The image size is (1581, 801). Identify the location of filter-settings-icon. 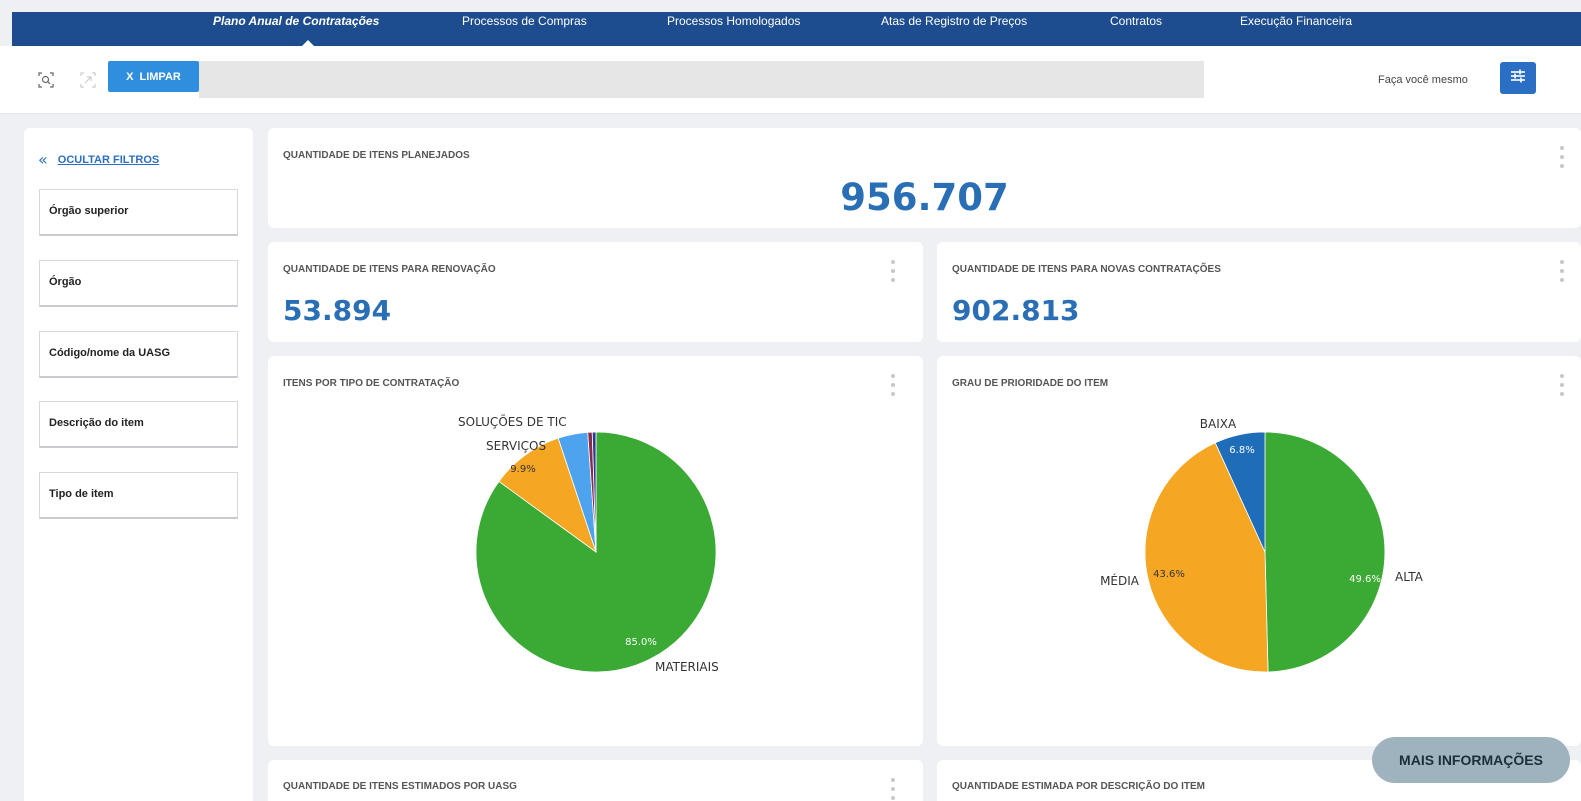
(1518, 78).